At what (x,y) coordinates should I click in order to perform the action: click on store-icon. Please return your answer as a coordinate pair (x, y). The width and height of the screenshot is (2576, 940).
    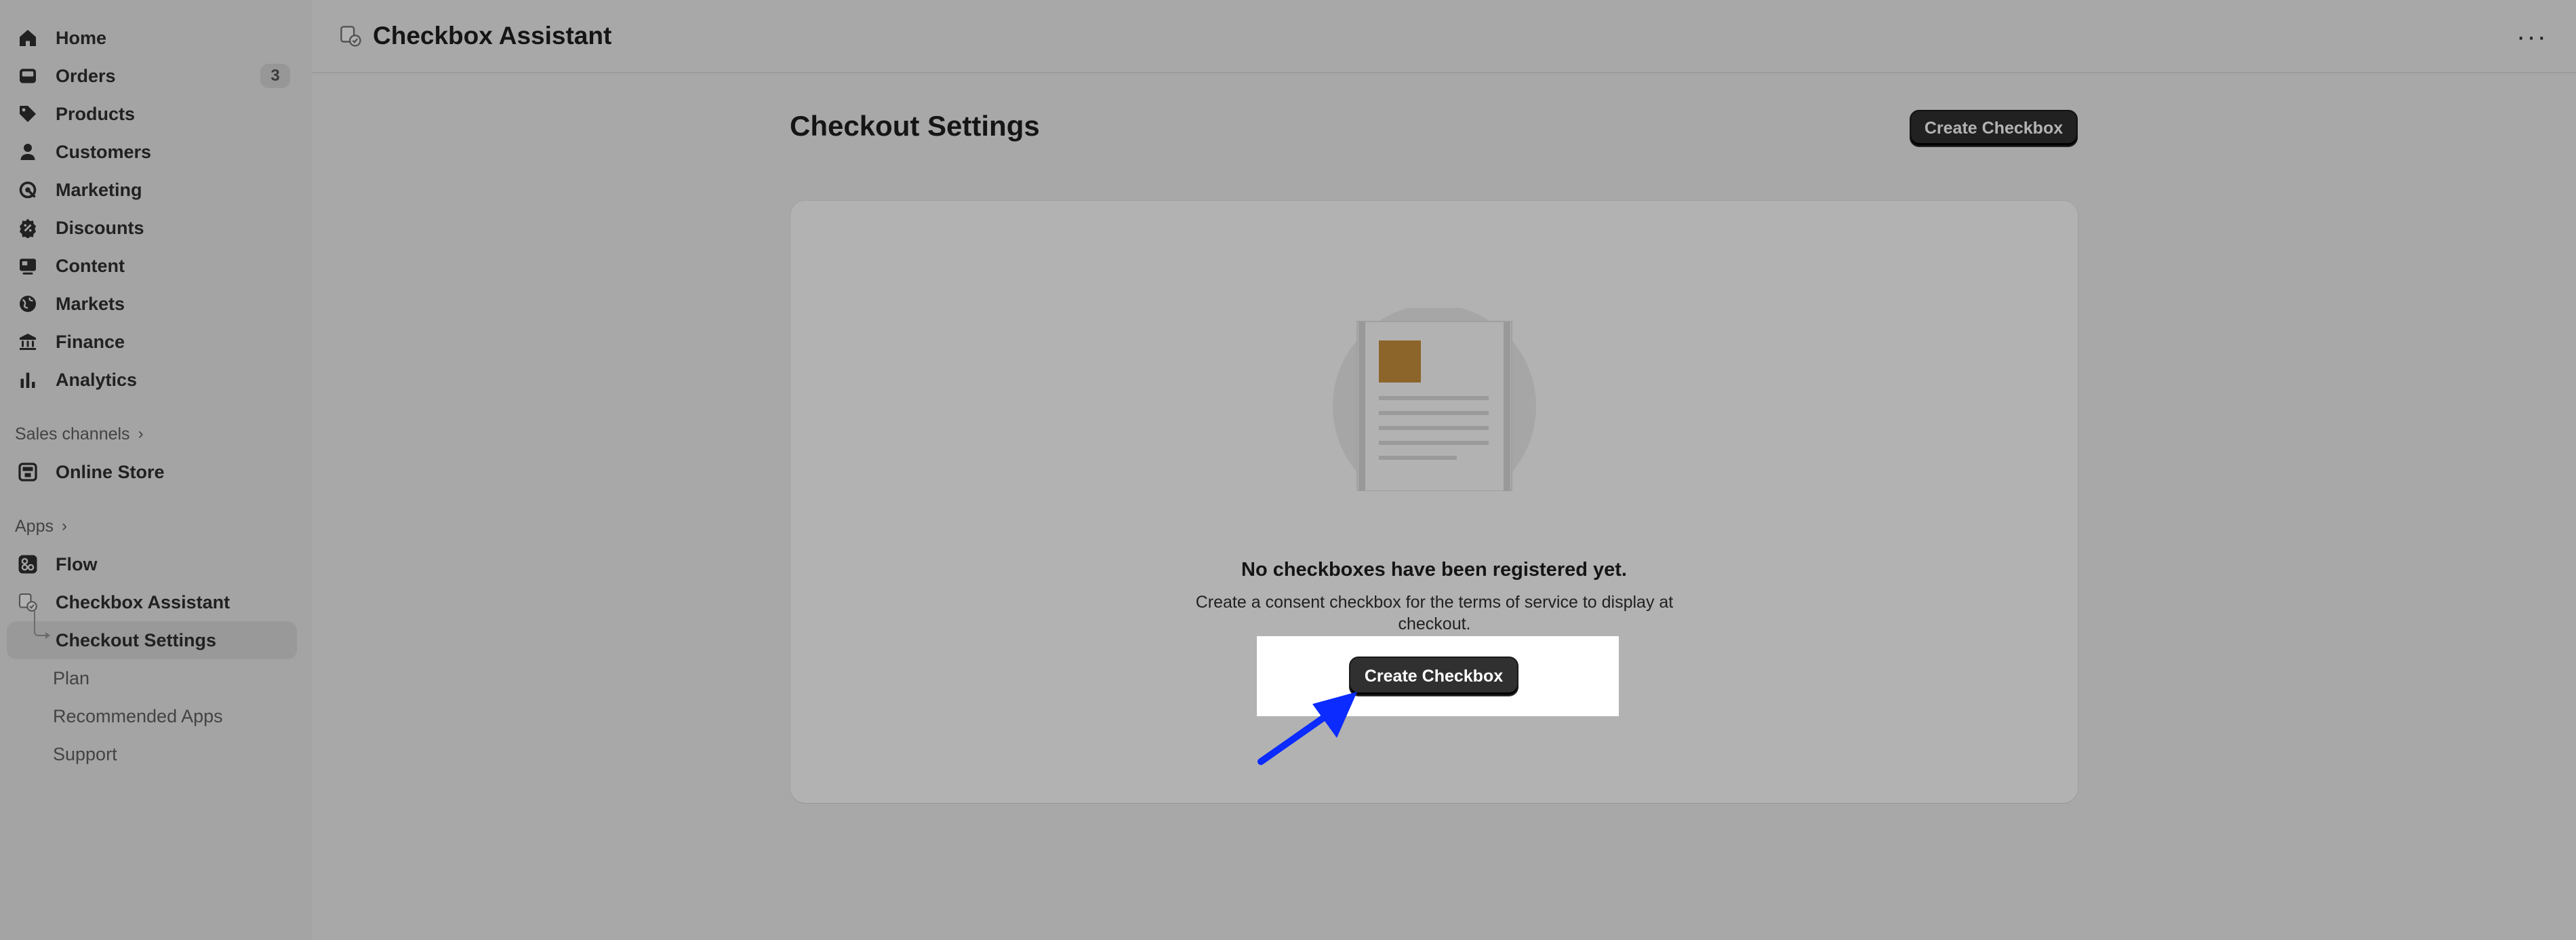
    Looking at the image, I should click on (27, 472).